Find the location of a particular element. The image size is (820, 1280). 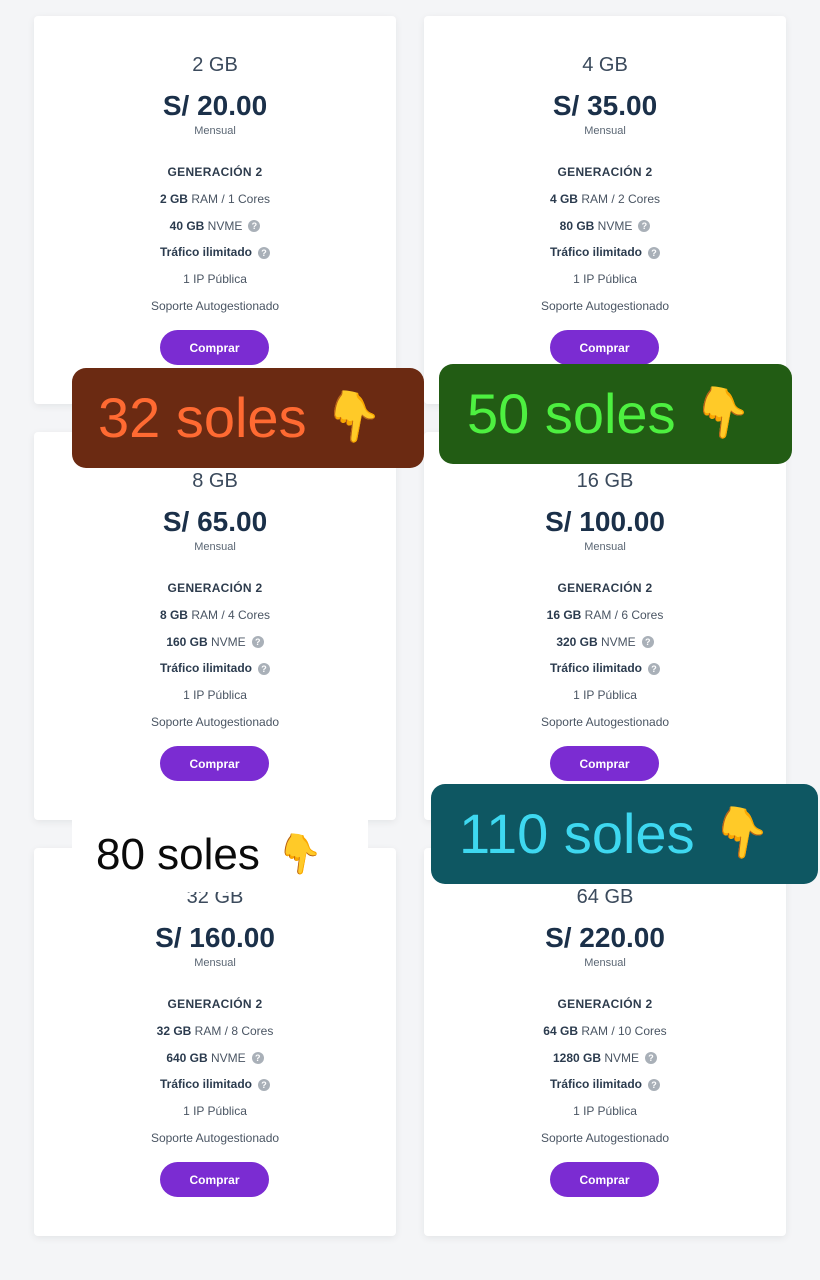

feature-ram: 64 GB RAM / 10 Cores is located at coordinates (605, 1031).